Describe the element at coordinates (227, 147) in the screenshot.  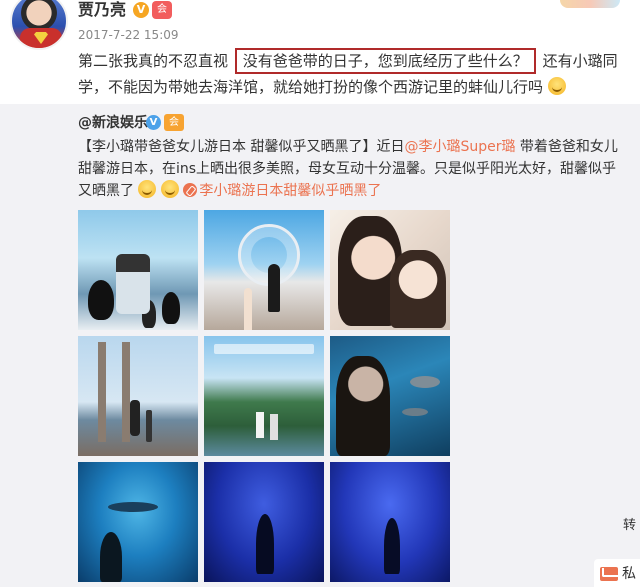
I see `repost-topic: 【李小璐带爸爸女儿游日本 甜馨似乎又晒黑了】` at that location.